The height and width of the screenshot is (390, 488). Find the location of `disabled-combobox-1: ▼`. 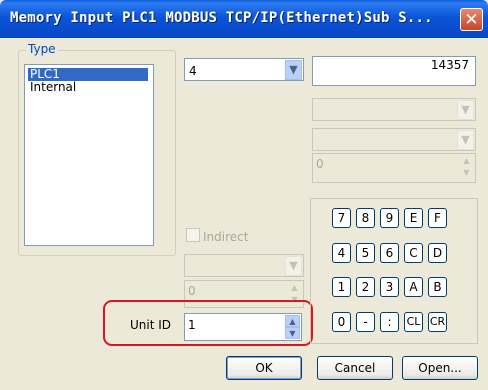

disabled-combobox-1: ▼ is located at coordinates (394, 109).